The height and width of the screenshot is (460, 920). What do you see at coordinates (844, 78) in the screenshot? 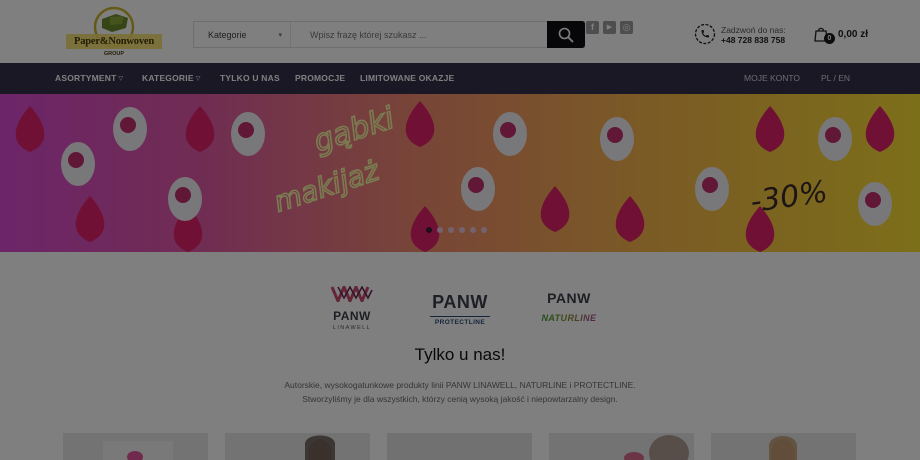
I see `lang-en: EN` at bounding box center [844, 78].